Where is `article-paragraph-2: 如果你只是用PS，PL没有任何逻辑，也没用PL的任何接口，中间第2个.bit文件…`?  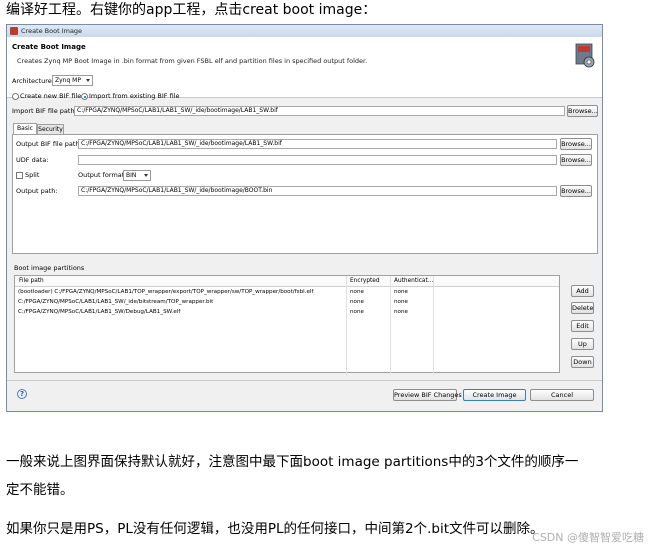 article-paragraph-2: 如果你只是用PS，PL没有任何逻辑，也没用PL的任何接口，中间第2个.bit文件… is located at coordinates (275, 529).